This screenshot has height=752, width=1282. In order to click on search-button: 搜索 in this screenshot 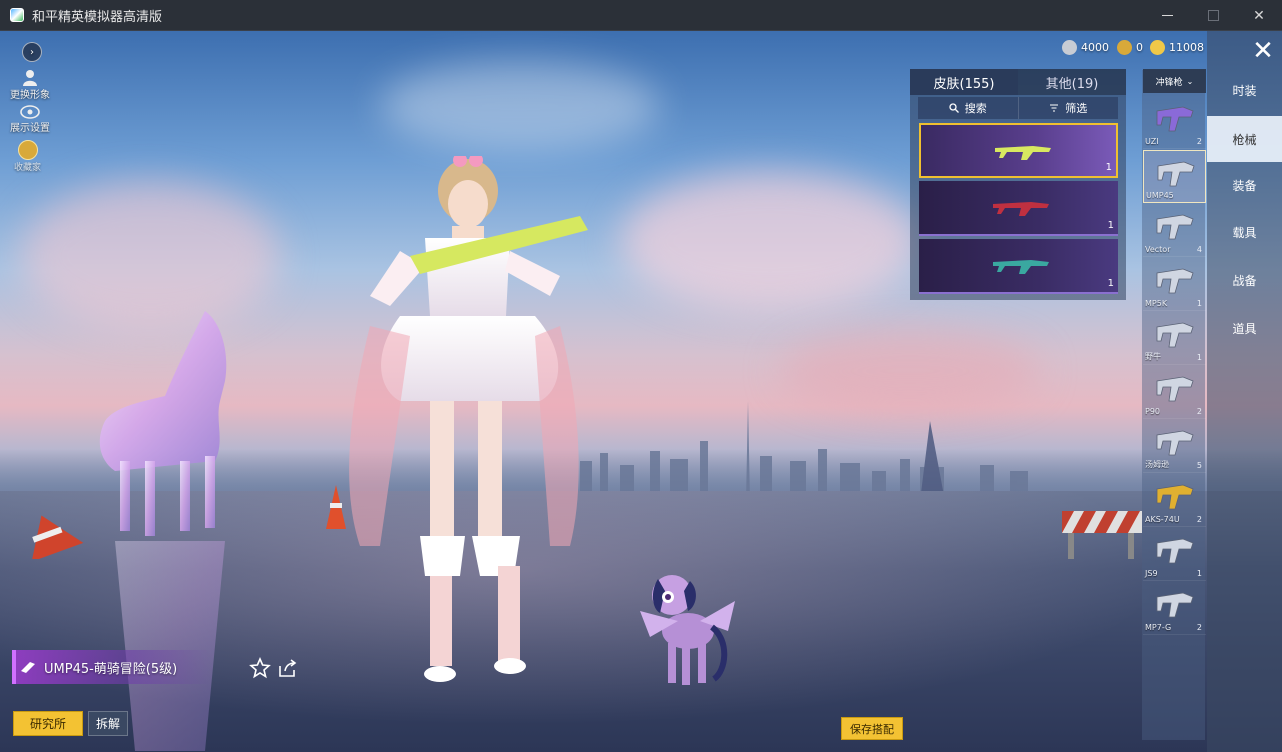, I will do `click(968, 108)`.